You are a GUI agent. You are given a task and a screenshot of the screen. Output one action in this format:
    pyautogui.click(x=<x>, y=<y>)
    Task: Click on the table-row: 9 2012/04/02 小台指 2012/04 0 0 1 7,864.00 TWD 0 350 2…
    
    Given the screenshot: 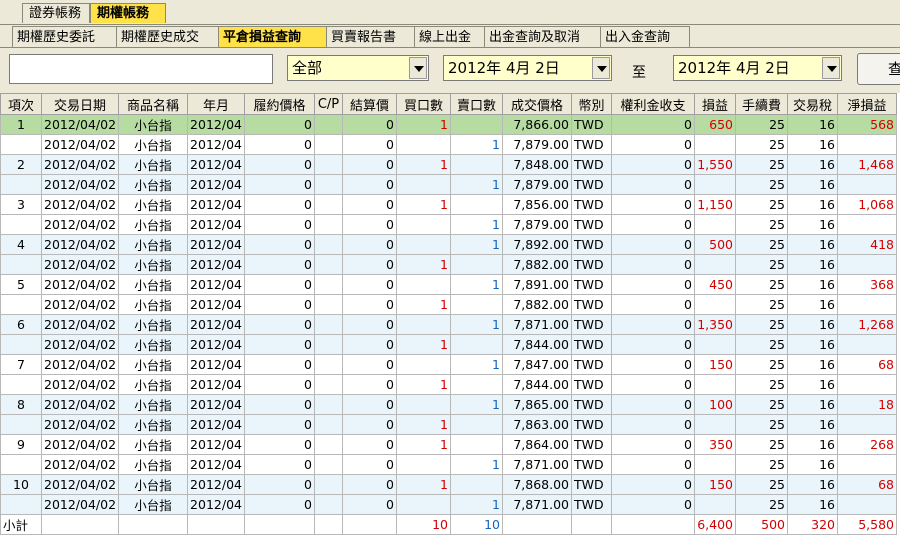 What is the action you would take?
    pyautogui.click(x=448, y=444)
    